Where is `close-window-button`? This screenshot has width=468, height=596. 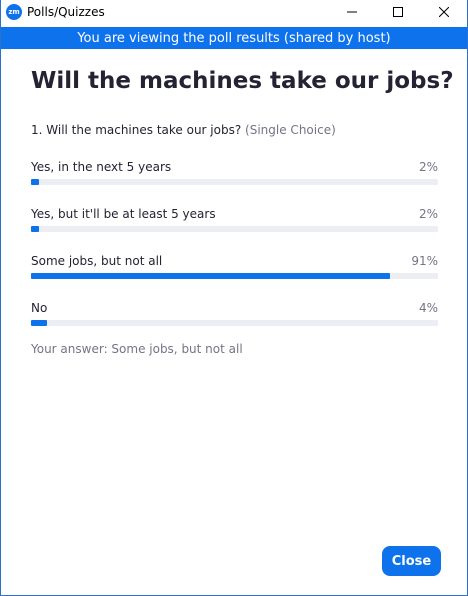
close-window-button is located at coordinates (444, 12).